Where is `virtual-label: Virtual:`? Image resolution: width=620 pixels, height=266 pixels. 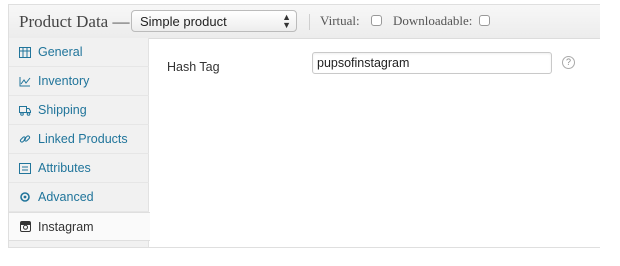 virtual-label: Virtual: is located at coordinates (340, 20).